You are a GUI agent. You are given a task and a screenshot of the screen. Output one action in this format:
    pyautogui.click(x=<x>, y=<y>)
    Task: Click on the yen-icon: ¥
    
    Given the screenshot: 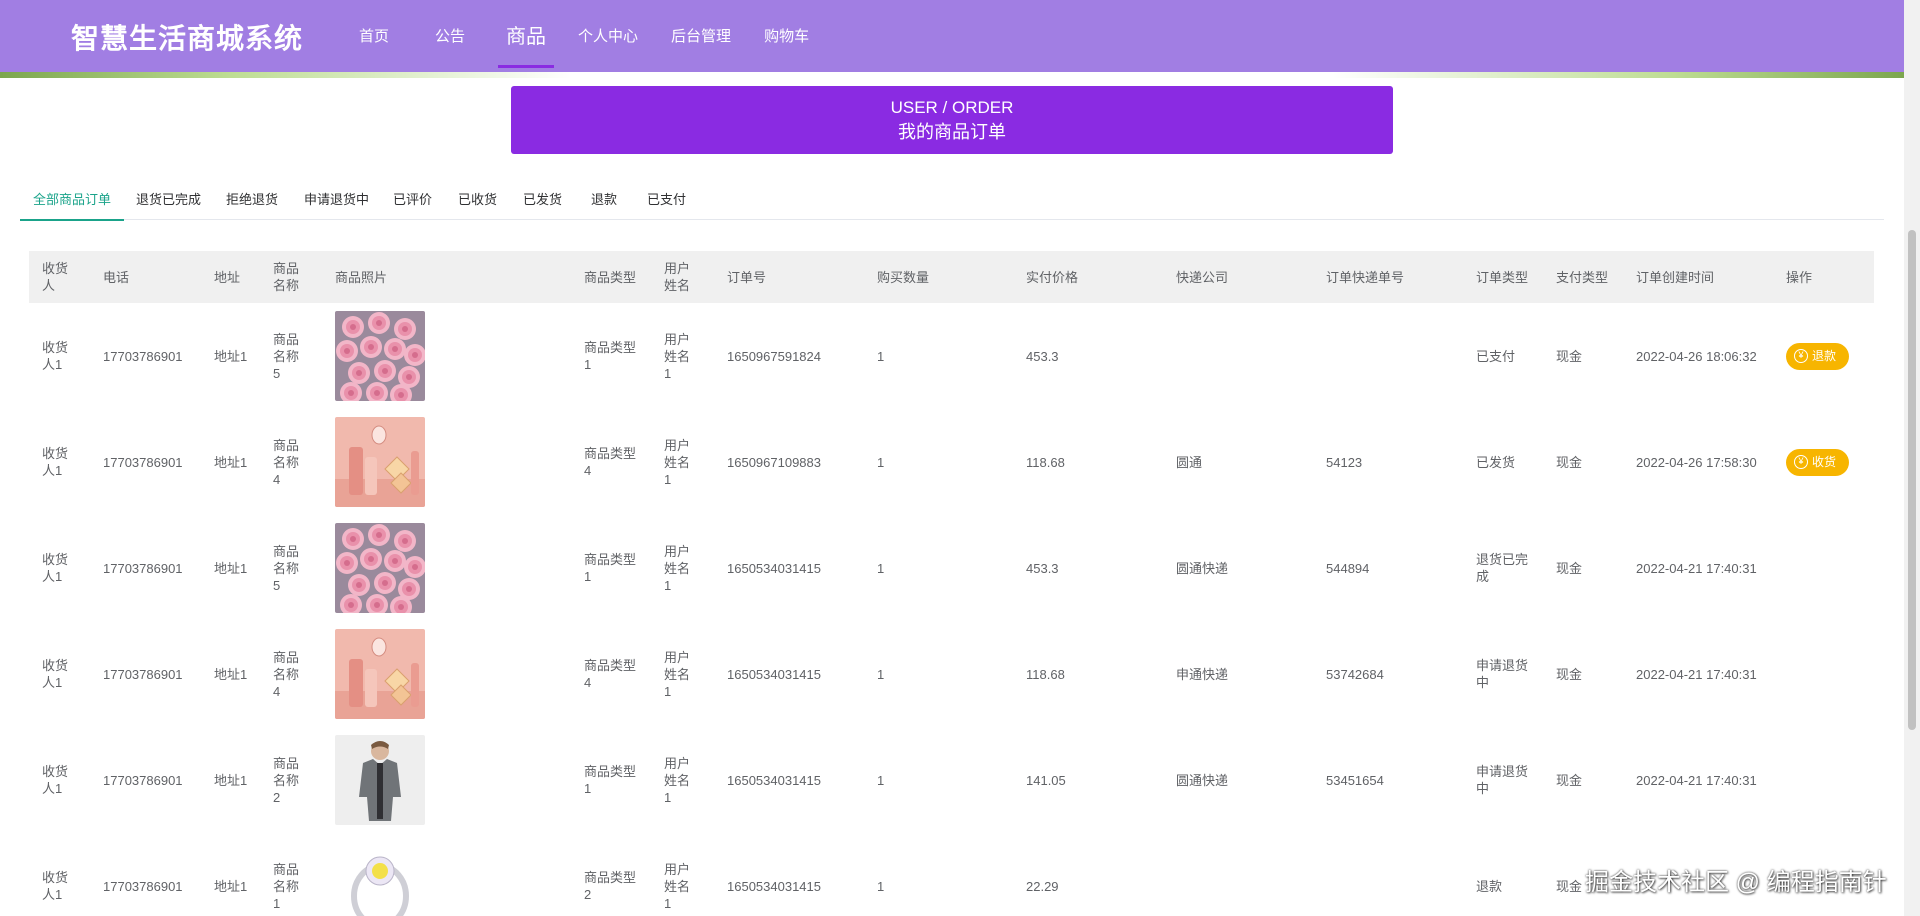 What is the action you would take?
    pyautogui.click(x=1801, y=462)
    